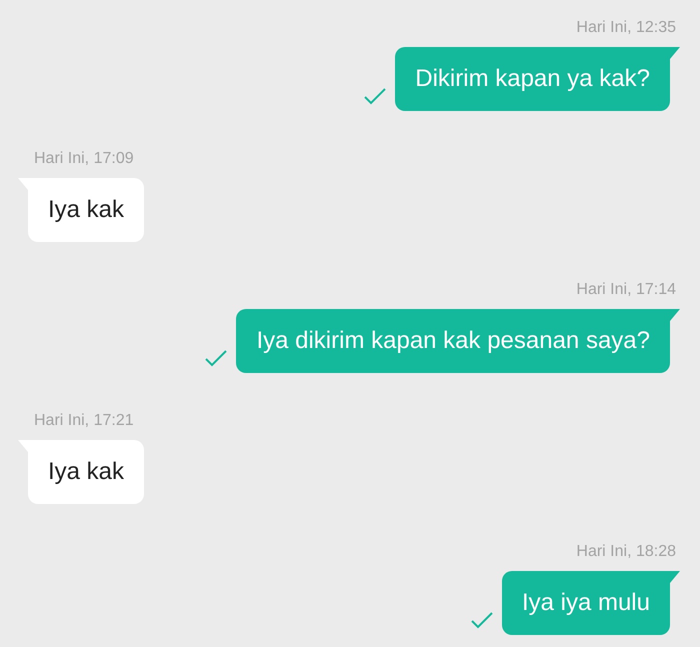 This screenshot has width=700, height=647. What do you see at coordinates (626, 289) in the screenshot?
I see `message-time: Hari Ini, 17:14` at bounding box center [626, 289].